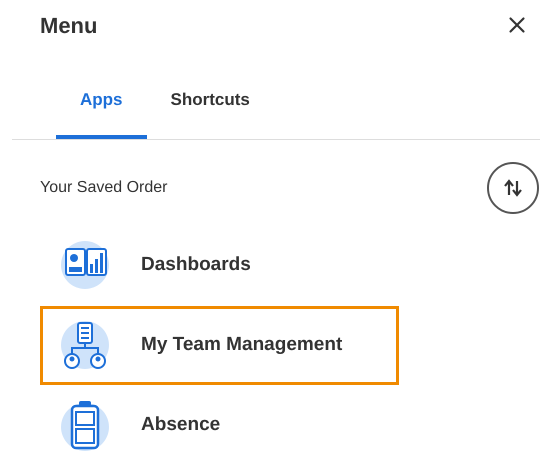 The image size is (540, 458). Describe the element at coordinates (219, 265) in the screenshot. I see `app-item: Dashboards` at that location.